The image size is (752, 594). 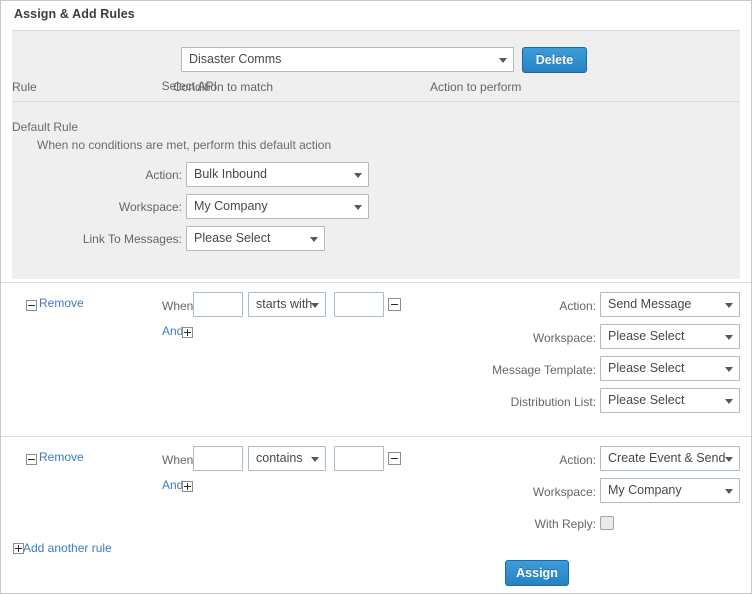 I want to click on rule-1-operator-dropdown: starts with, so click(x=287, y=304).